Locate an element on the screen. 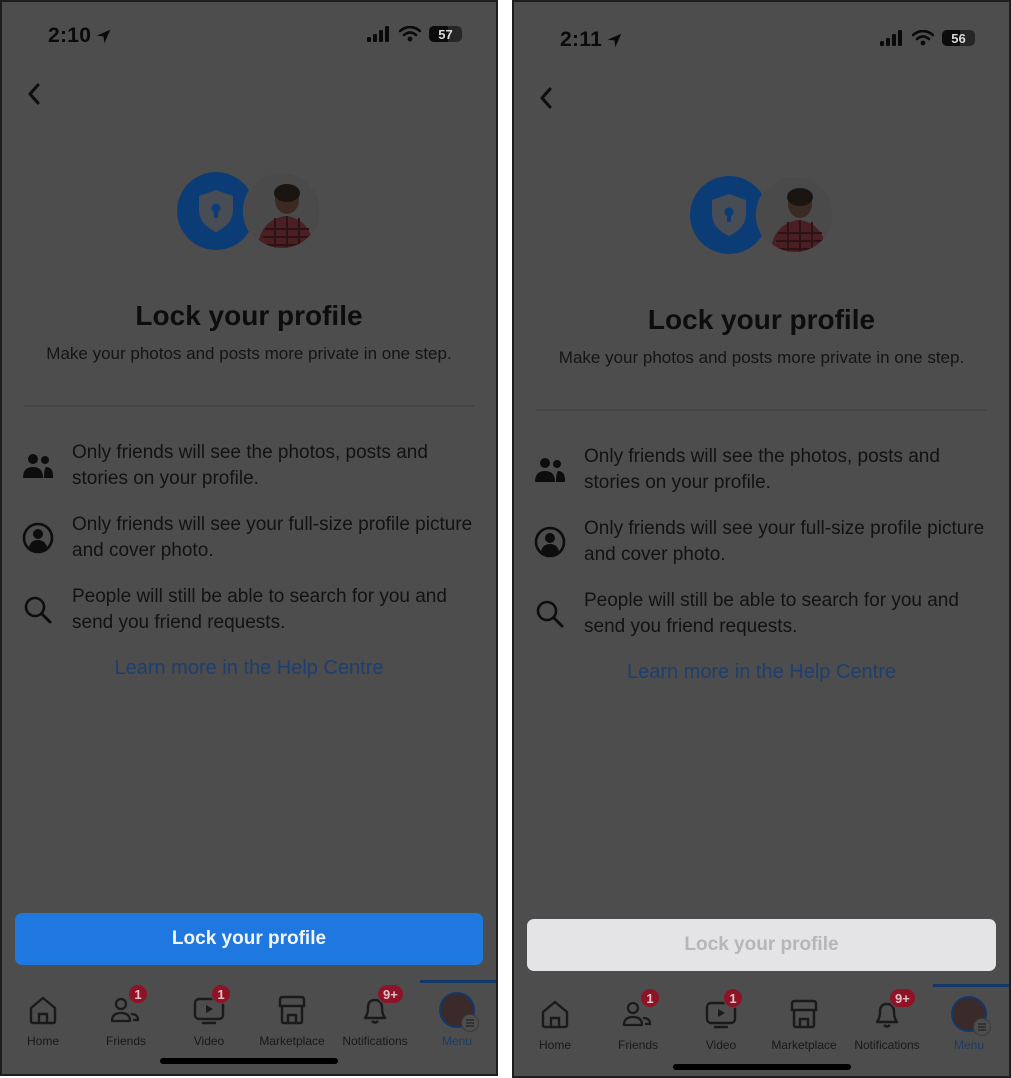  tab-label: Menu is located at coordinates (457, 1041).